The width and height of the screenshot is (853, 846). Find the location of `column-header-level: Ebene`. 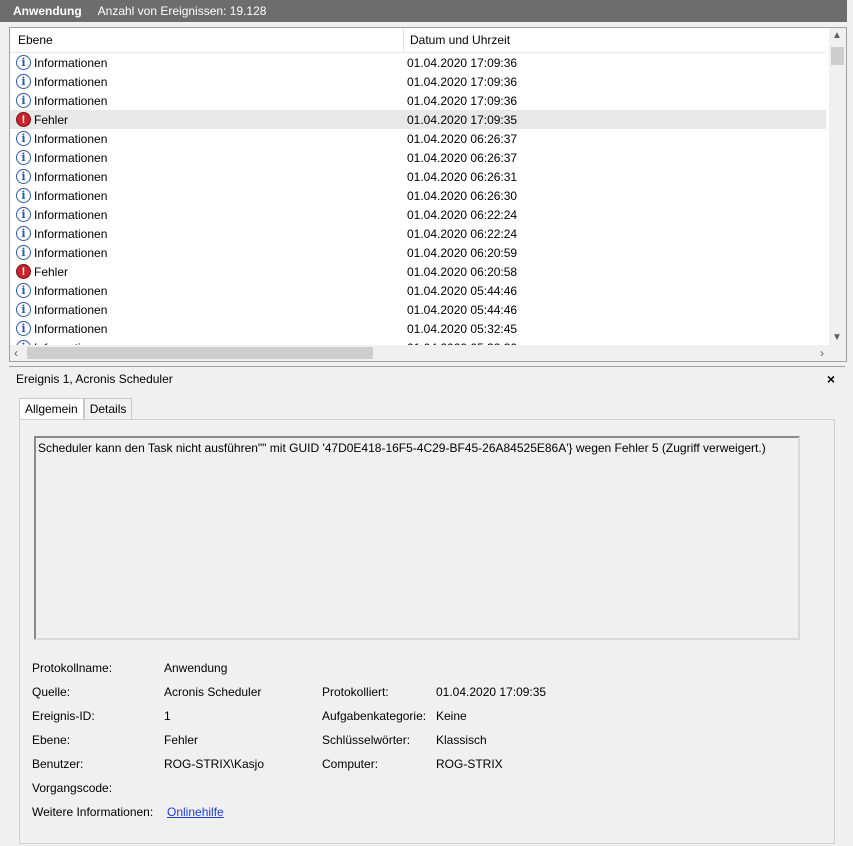

column-header-level: Ebene is located at coordinates (207, 40).